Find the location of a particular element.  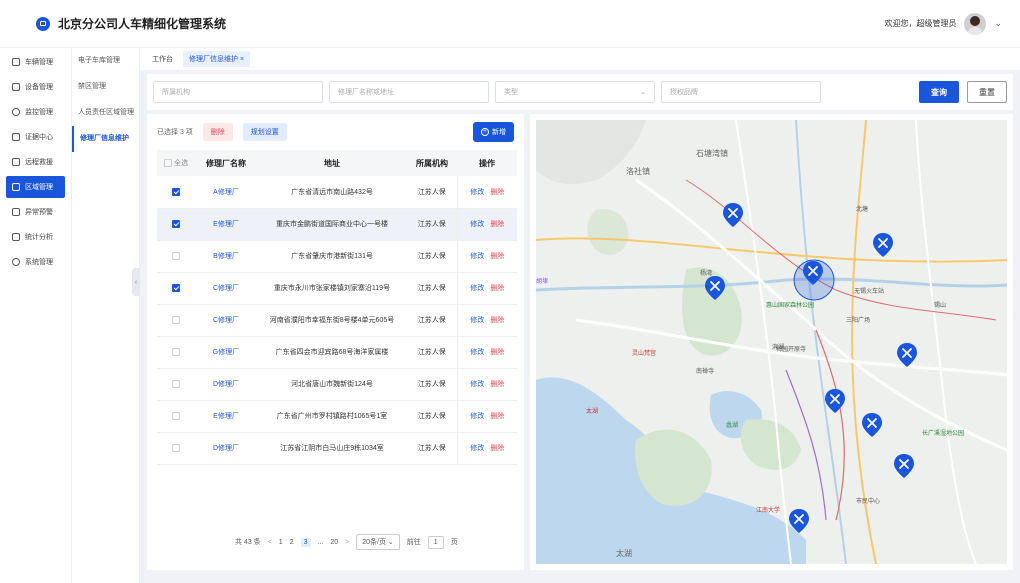

avatar is located at coordinates (975, 23).